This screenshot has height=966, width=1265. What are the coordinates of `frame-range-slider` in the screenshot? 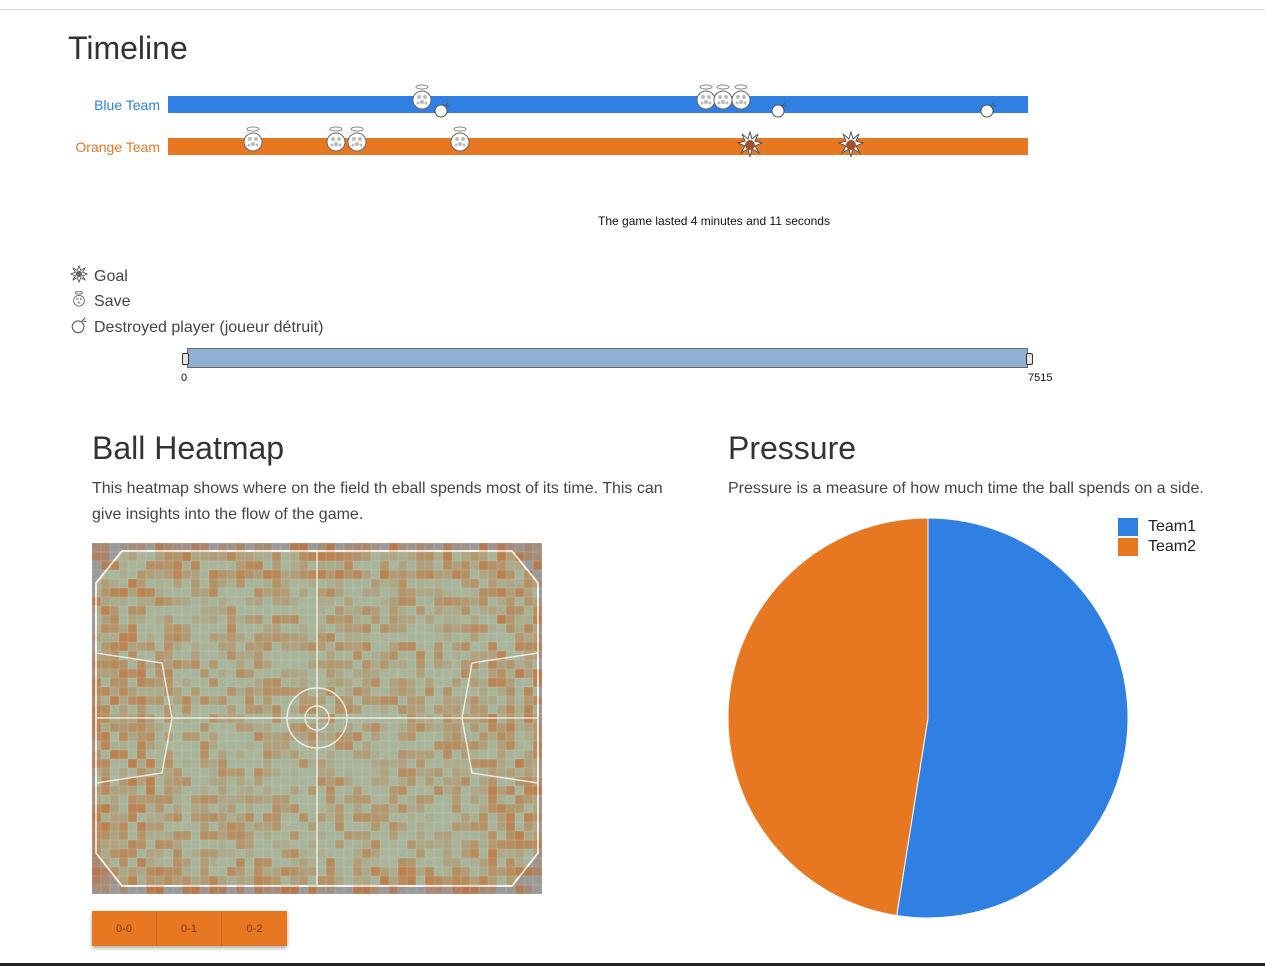 It's located at (607, 358).